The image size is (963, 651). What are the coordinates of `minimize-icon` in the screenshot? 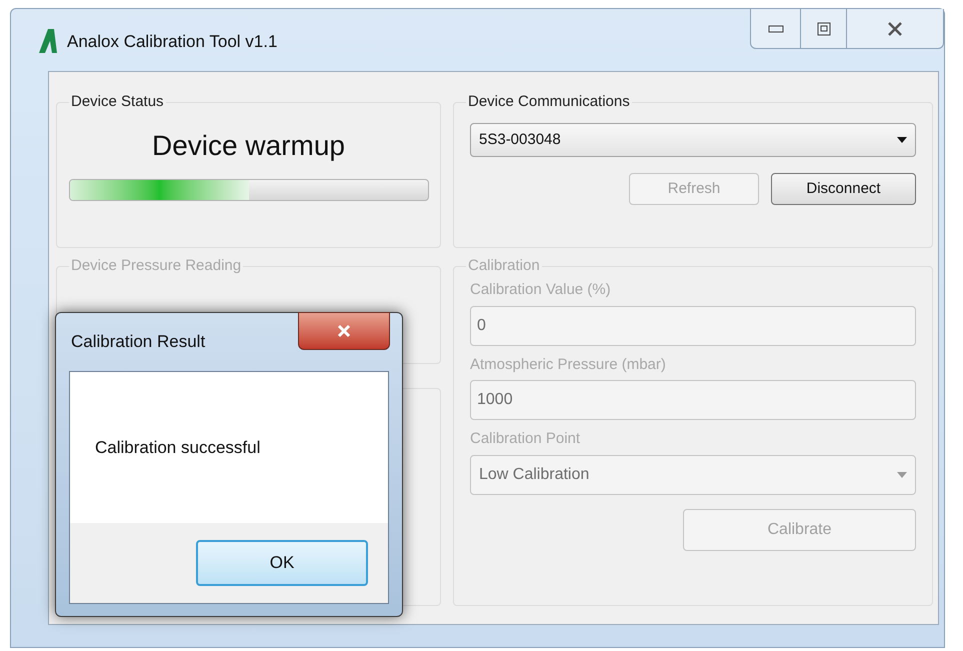 It's located at (776, 28).